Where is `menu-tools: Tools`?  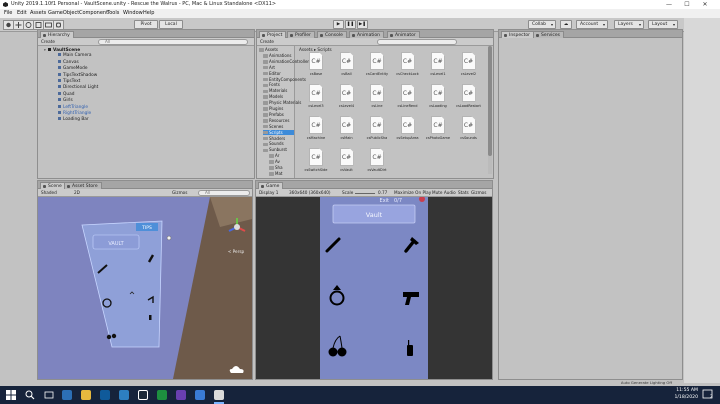
menu-tools: Tools is located at coordinates (113, 13).